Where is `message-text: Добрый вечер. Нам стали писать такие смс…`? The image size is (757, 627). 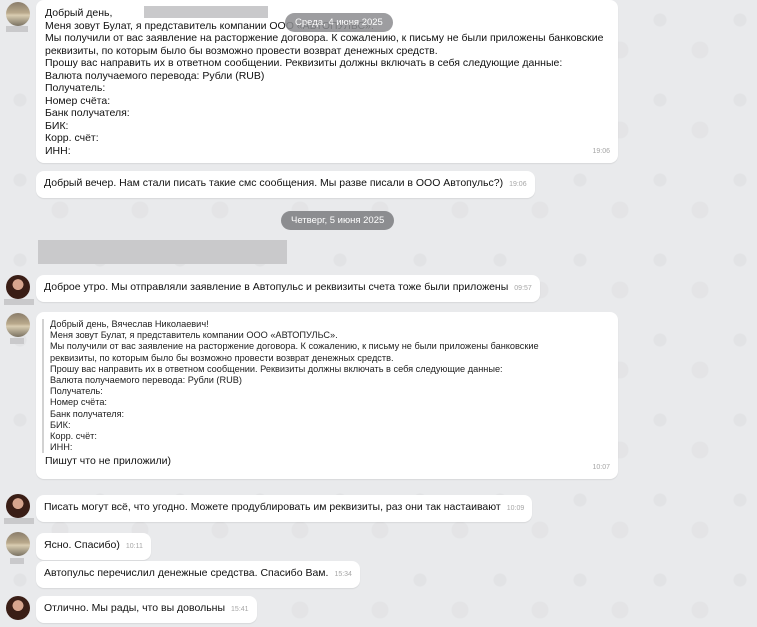
message-text: Добрый вечер. Нам стали писать такие смс… is located at coordinates (274, 183).